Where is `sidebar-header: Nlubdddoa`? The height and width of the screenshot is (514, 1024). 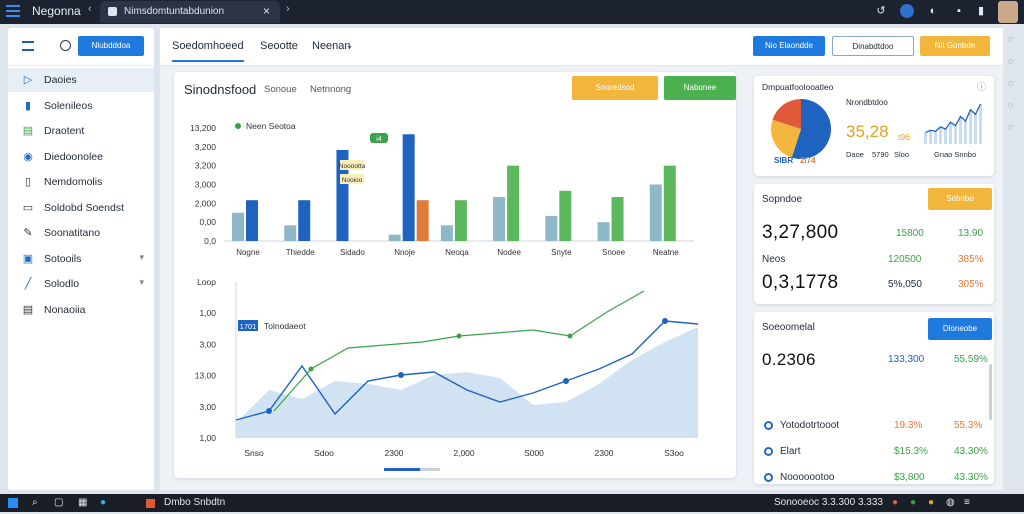 sidebar-header: Nlubdddoa is located at coordinates (81, 47).